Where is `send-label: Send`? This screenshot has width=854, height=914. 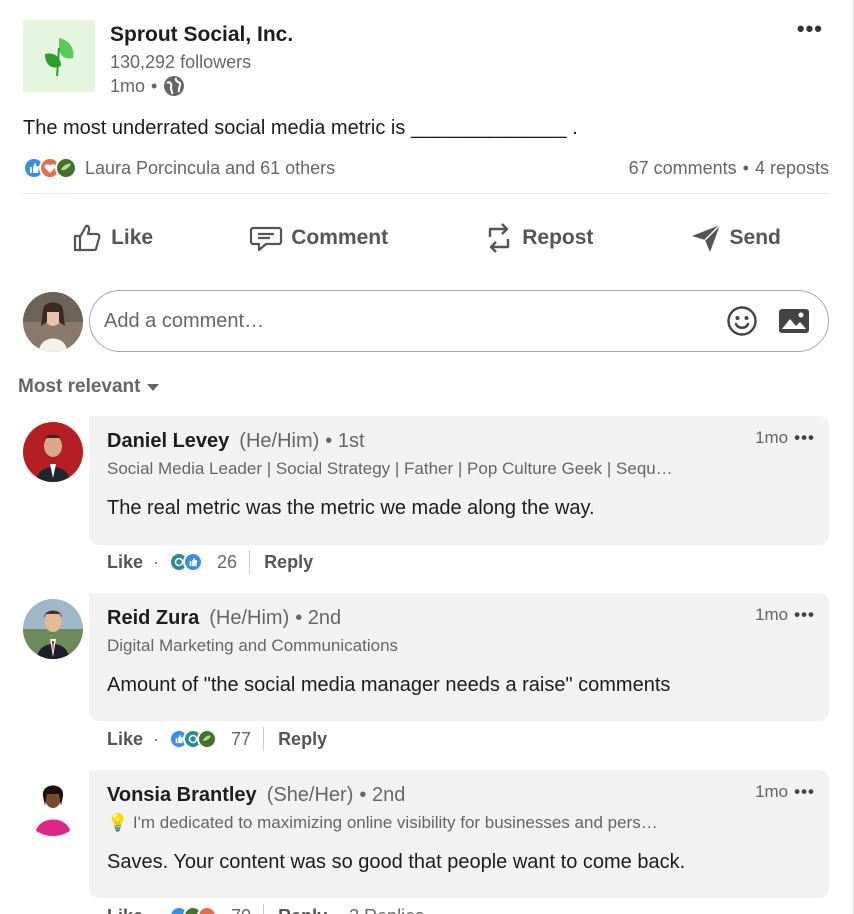
send-label: Send is located at coordinates (755, 237).